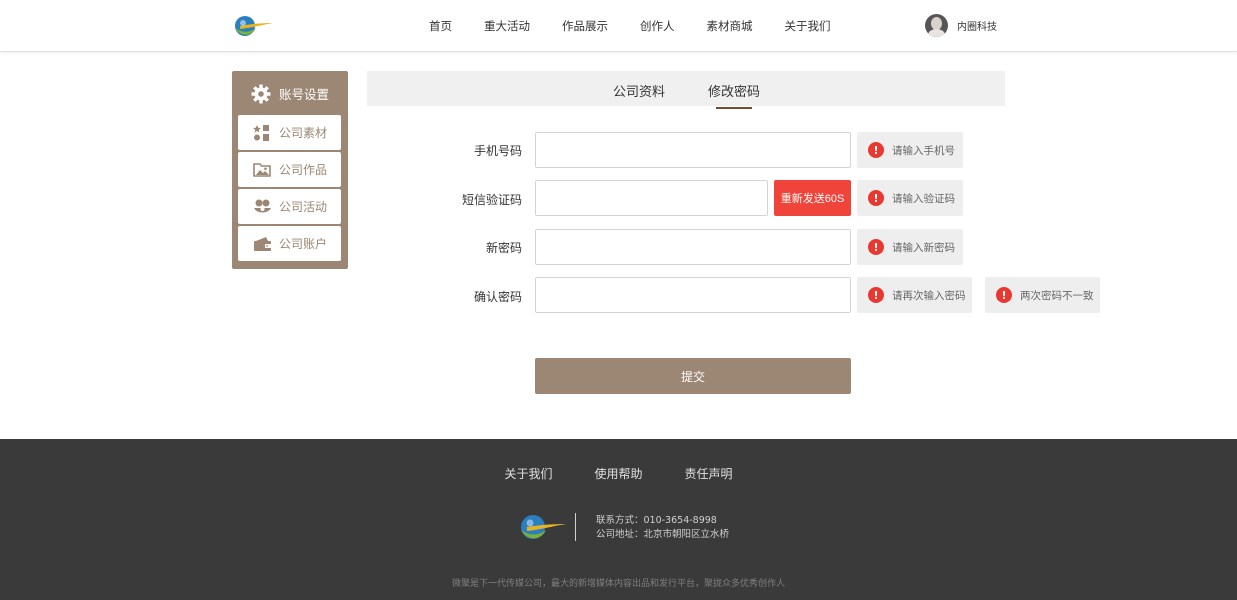 The height and width of the screenshot is (600, 1237). I want to click on new-password-error-tip: ! 请输入新密码, so click(910, 247).